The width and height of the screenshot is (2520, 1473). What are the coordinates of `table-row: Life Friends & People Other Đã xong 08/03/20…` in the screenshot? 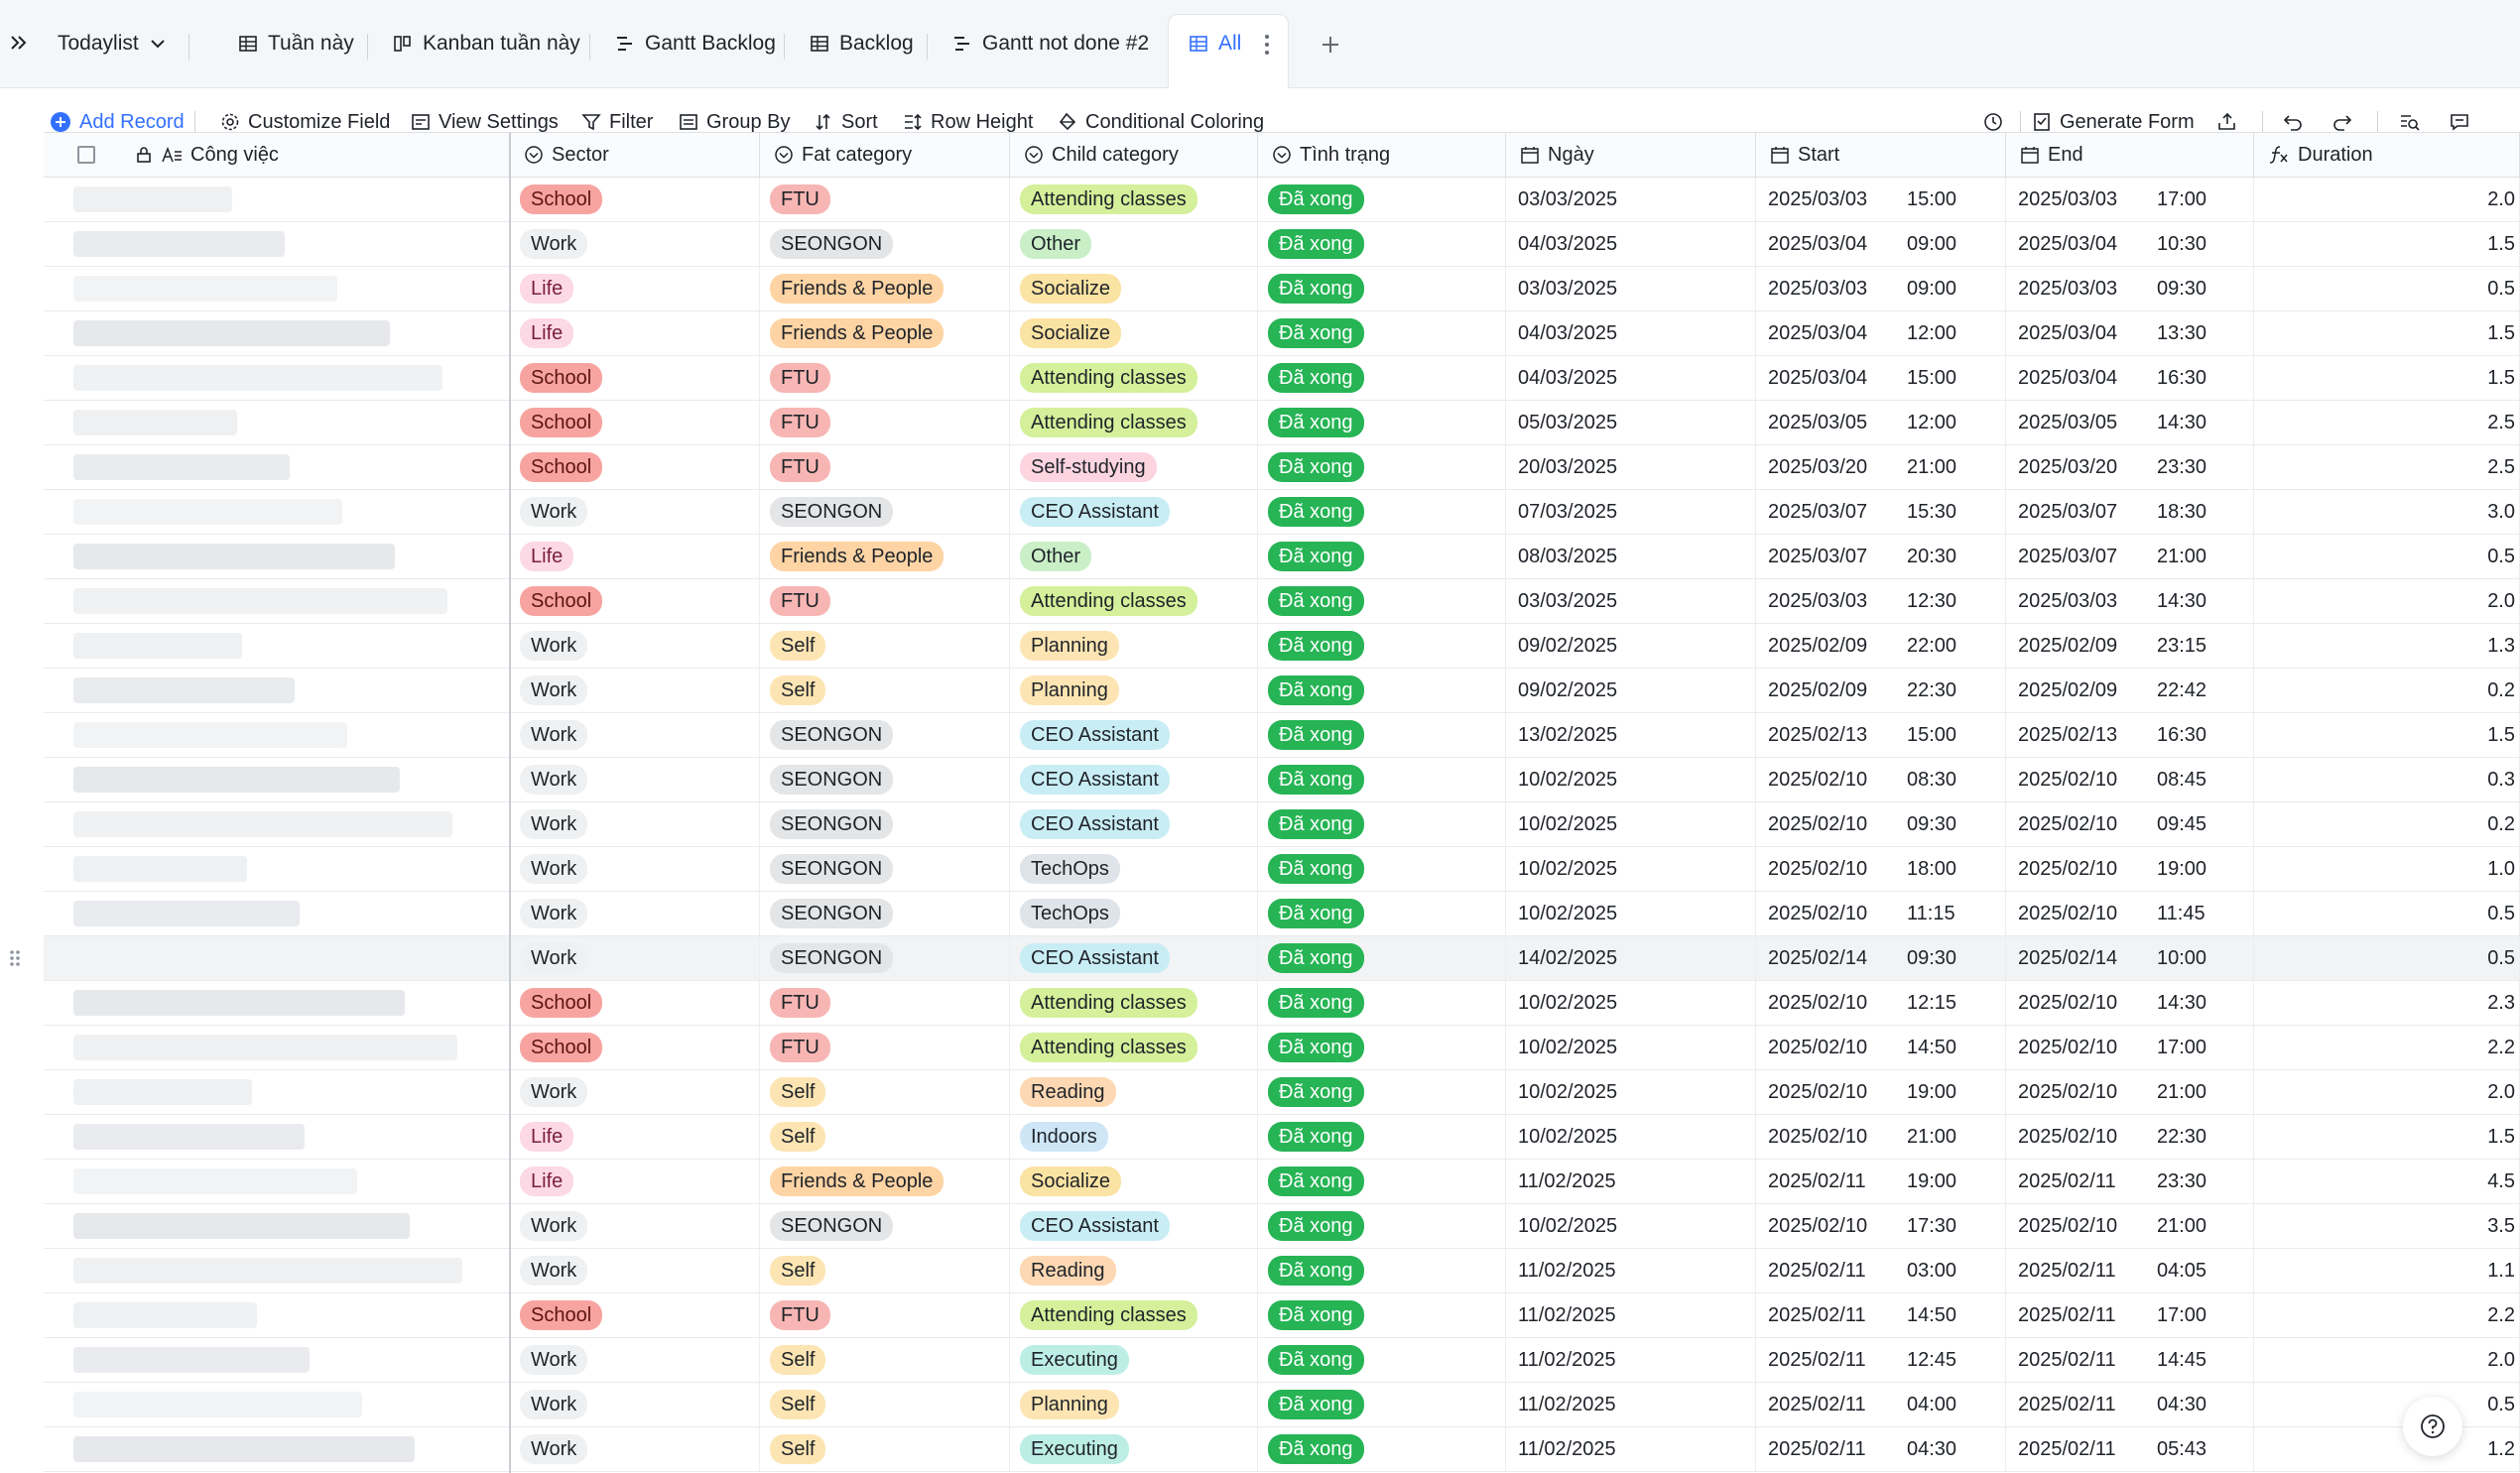 It's located at (1282, 557).